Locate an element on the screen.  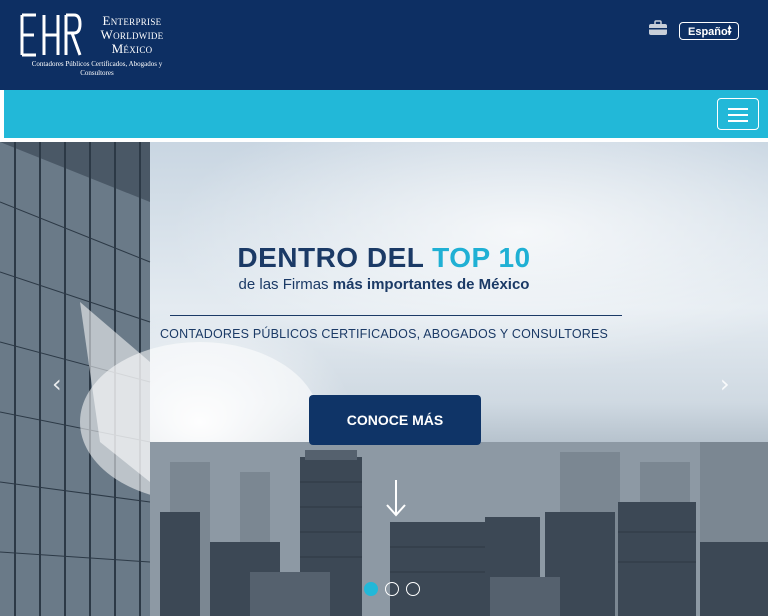
brand-line-3: México is located at coordinates (132, 48).